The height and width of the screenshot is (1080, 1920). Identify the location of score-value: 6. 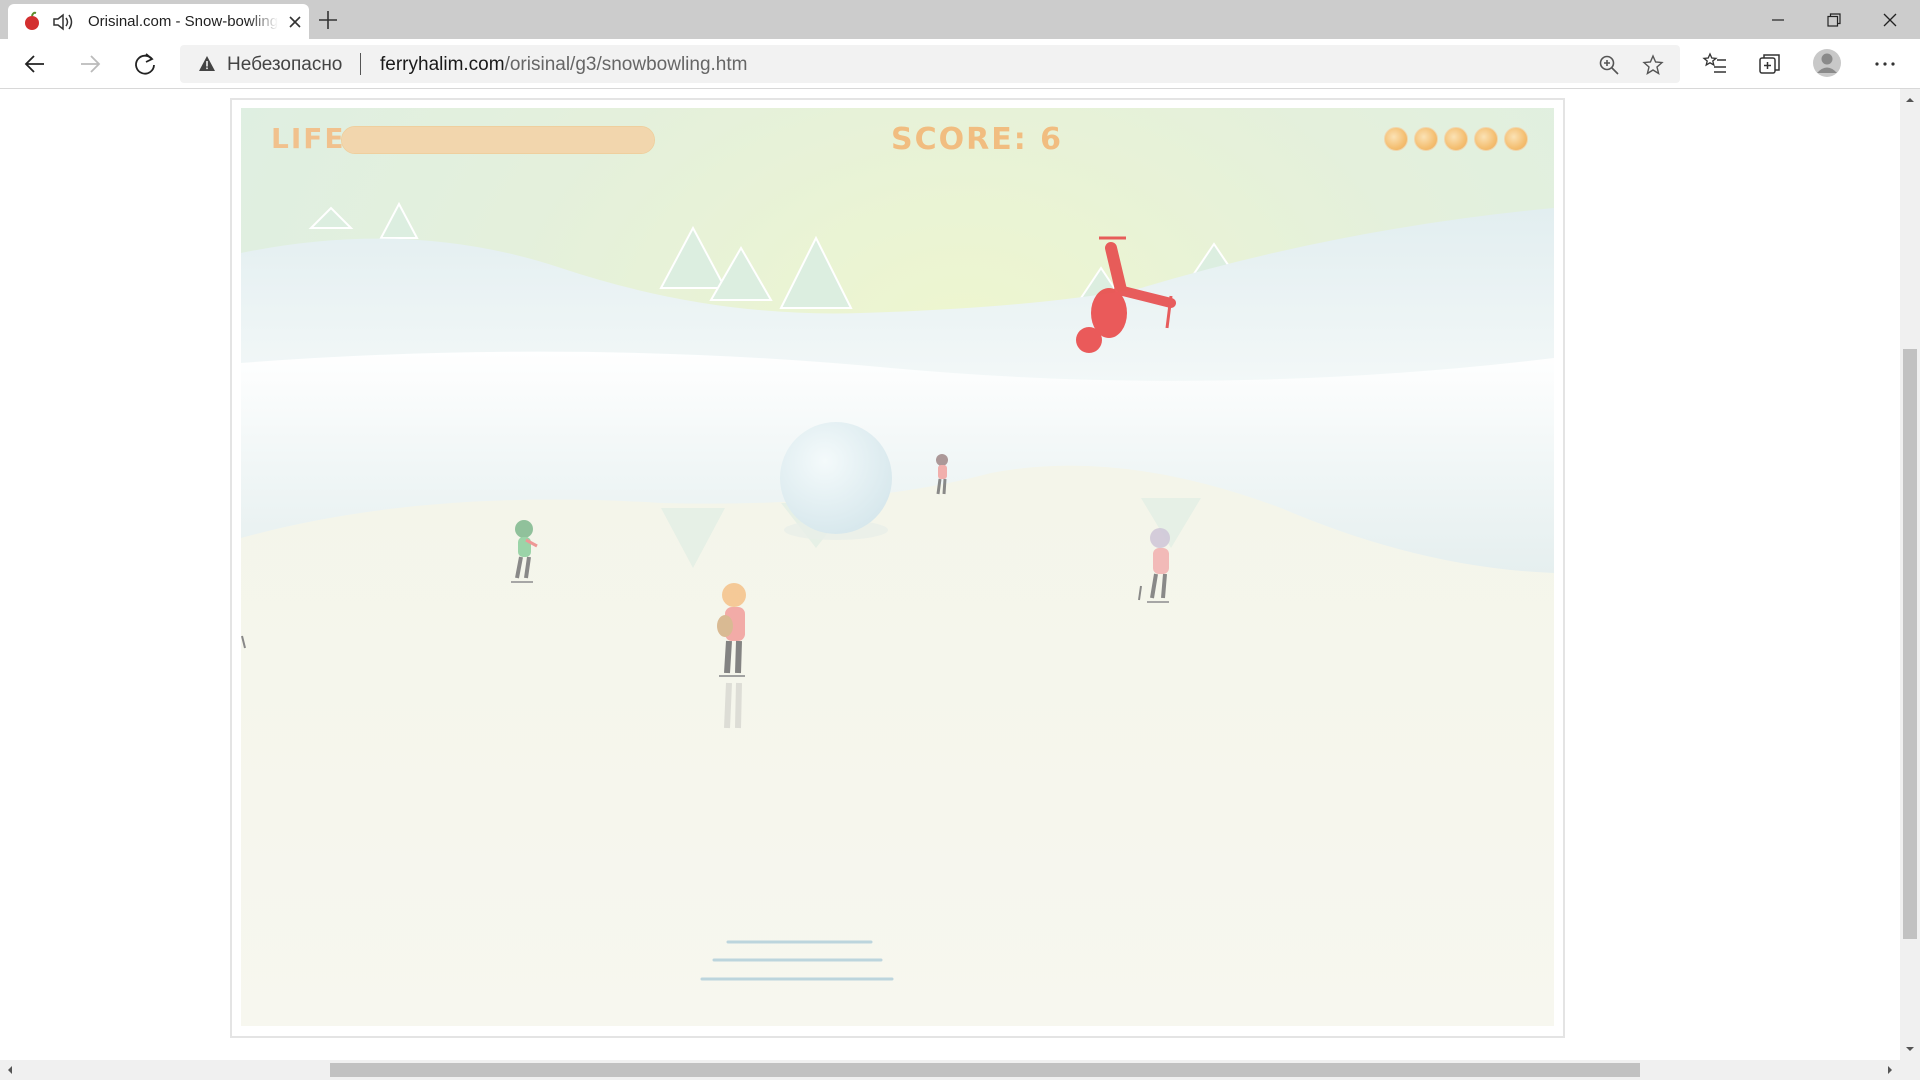
(1052, 139).